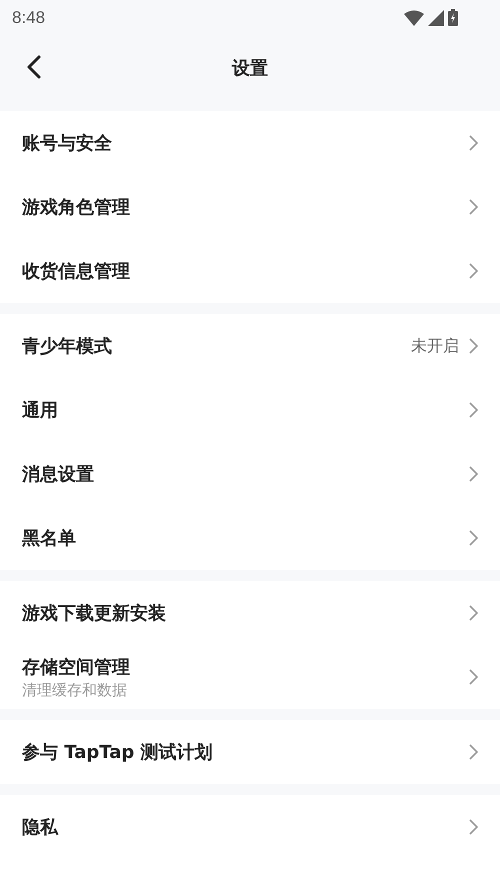 The width and height of the screenshot is (500, 889). Describe the element at coordinates (436, 18) in the screenshot. I see `signal-icon` at that location.